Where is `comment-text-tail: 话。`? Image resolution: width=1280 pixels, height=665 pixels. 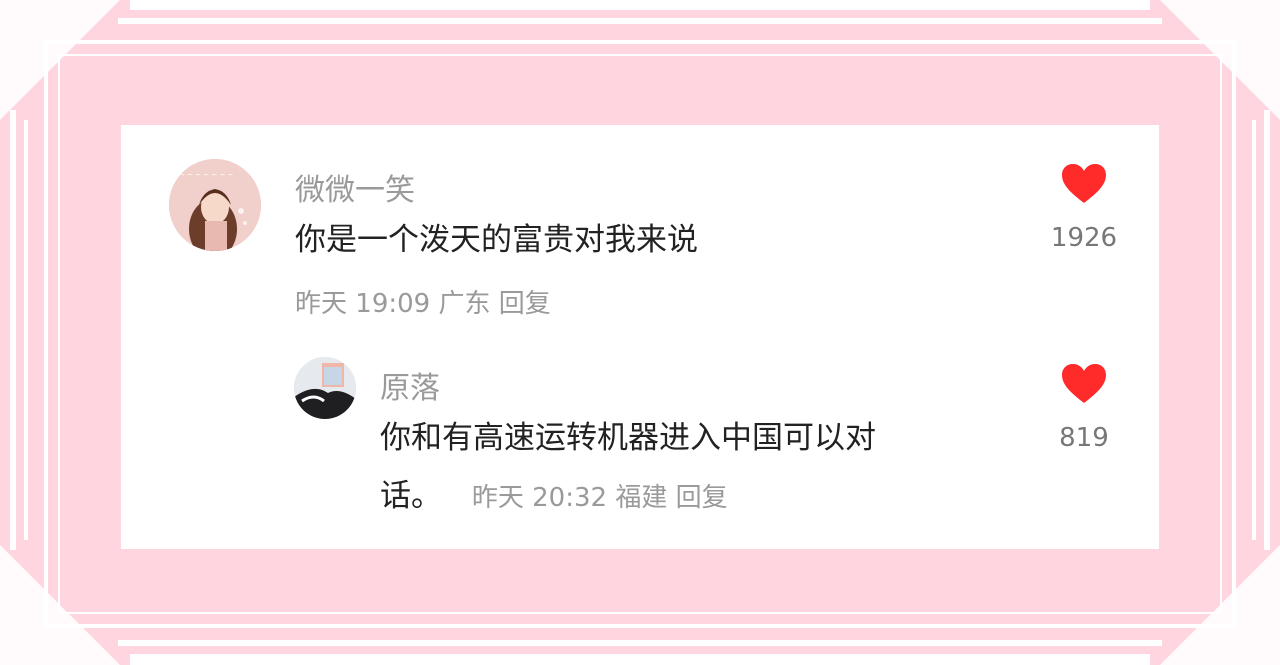 comment-text-tail: 话。 is located at coordinates (411, 496).